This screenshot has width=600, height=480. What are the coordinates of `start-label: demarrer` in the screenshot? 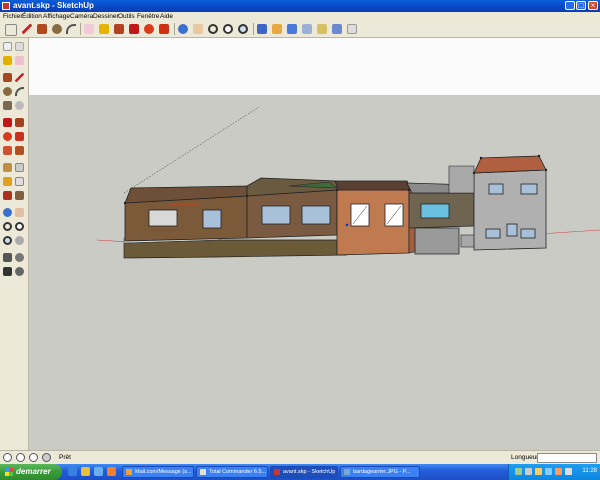 It's located at (33, 471).